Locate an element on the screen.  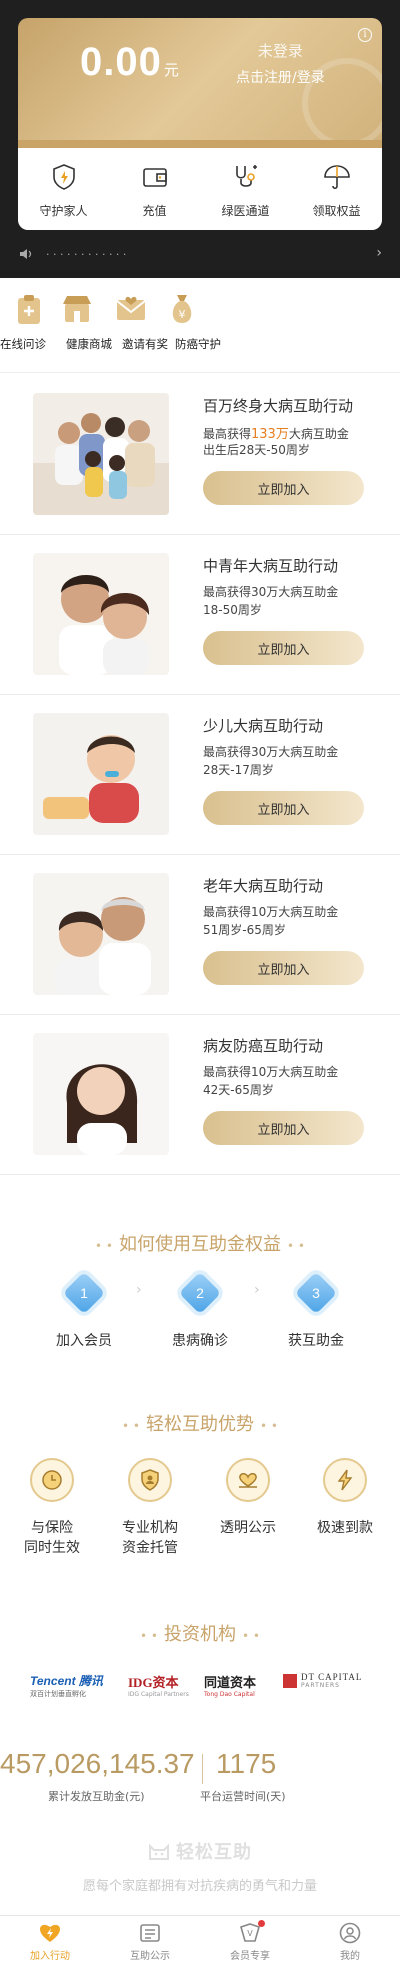
user-icon is located at coordinates (350, 1933).